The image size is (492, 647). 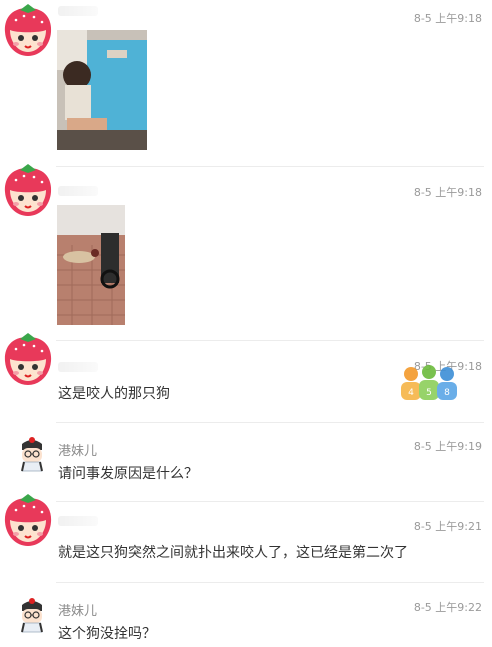 What do you see at coordinates (246, 532) in the screenshot?
I see `chat-message: 8-5 上午9:21 就是这只狗突然之间就扑出来咬人了，这已经是第二次了` at bounding box center [246, 532].